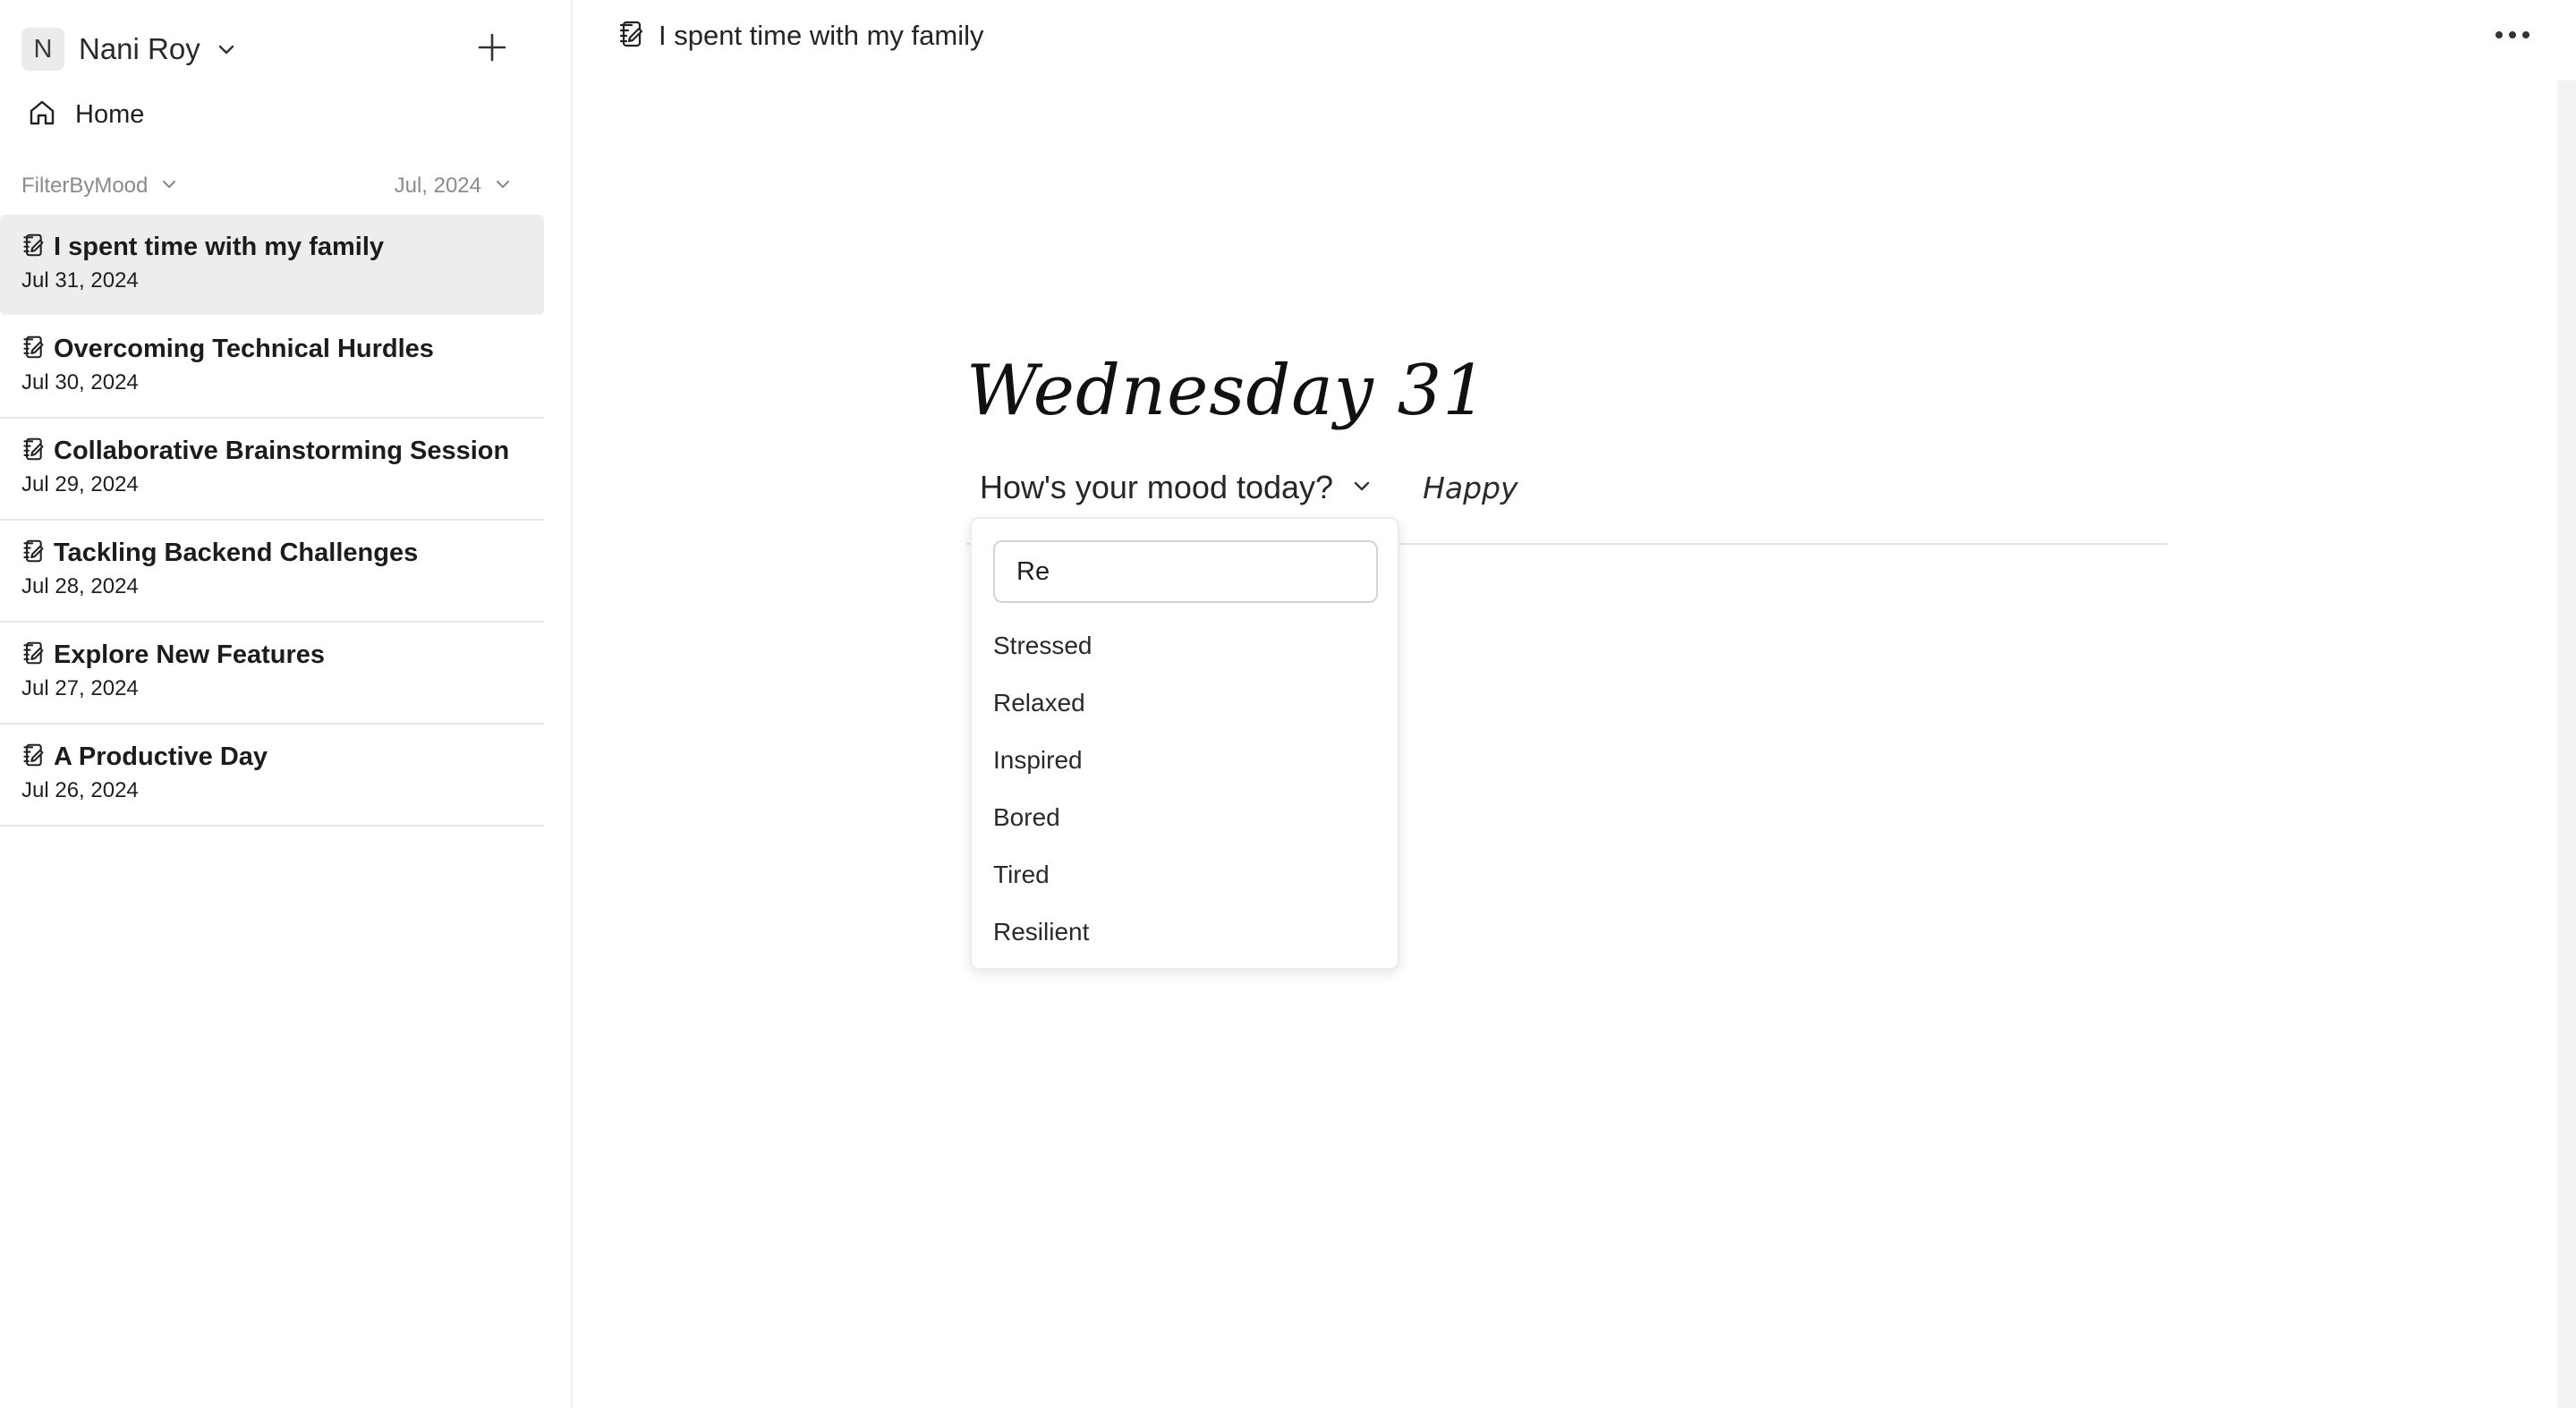  I want to click on entry-title-row: I spent time with my family, so click(282, 247).